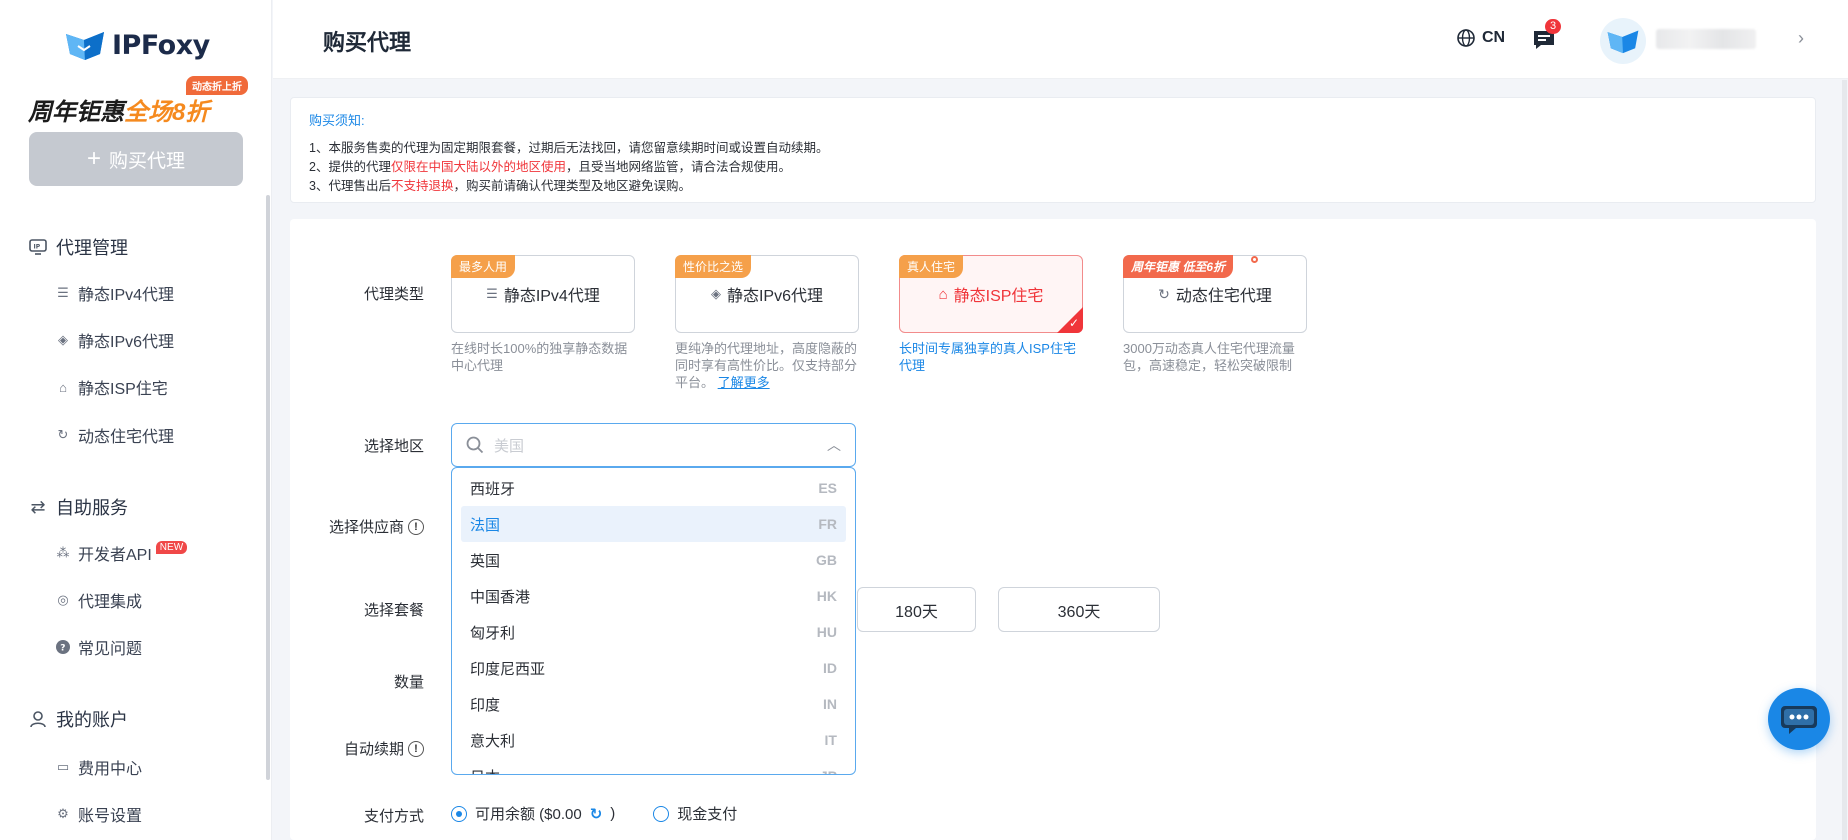 Image resolution: width=1848 pixels, height=840 pixels. Describe the element at coordinates (78, 507) in the screenshot. I see `nav-section-self-service: ⇄ 自助服务` at that location.